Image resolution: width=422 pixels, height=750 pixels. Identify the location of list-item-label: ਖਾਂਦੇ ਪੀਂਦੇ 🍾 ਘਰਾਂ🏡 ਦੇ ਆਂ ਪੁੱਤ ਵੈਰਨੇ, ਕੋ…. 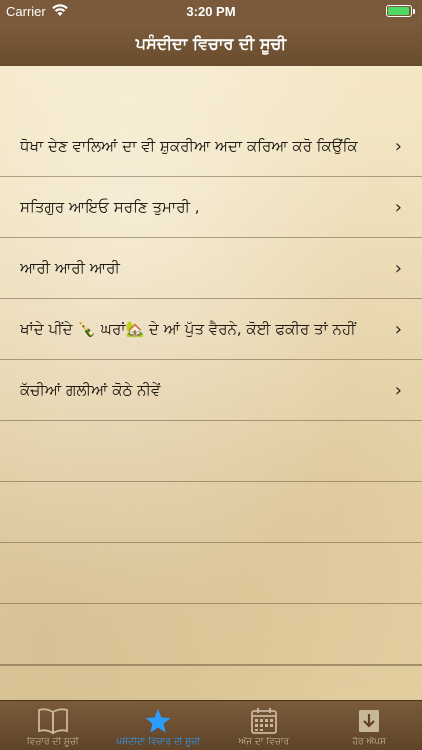
(188, 329).